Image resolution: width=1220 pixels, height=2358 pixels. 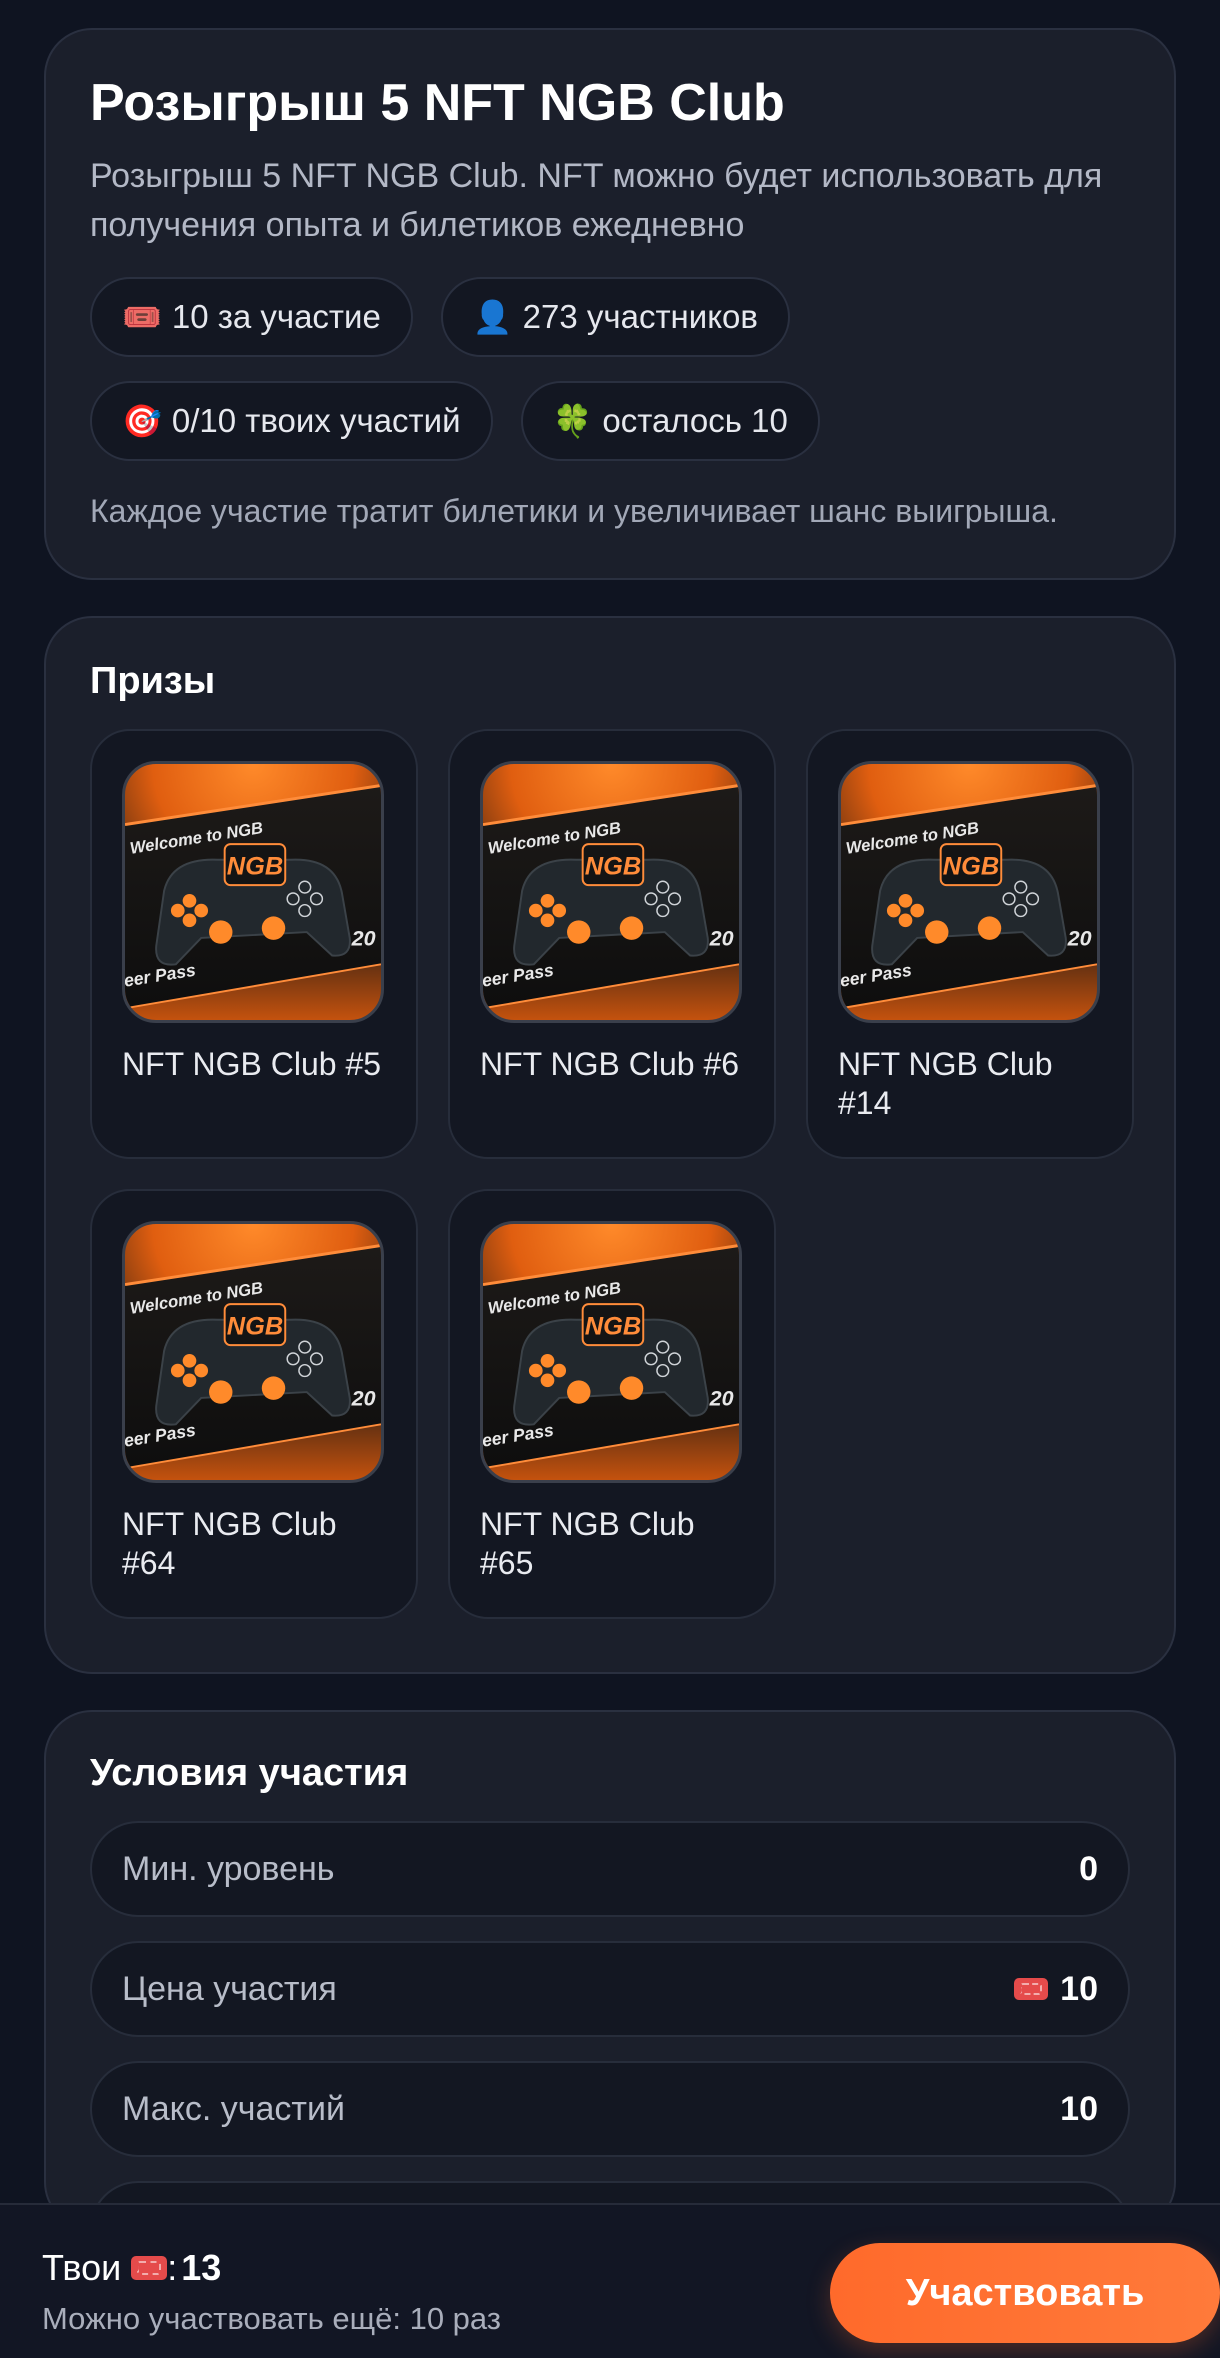 I want to click on chip-my-entries: 🎯 0/10 твоих участий, so click(x=291, y=420).